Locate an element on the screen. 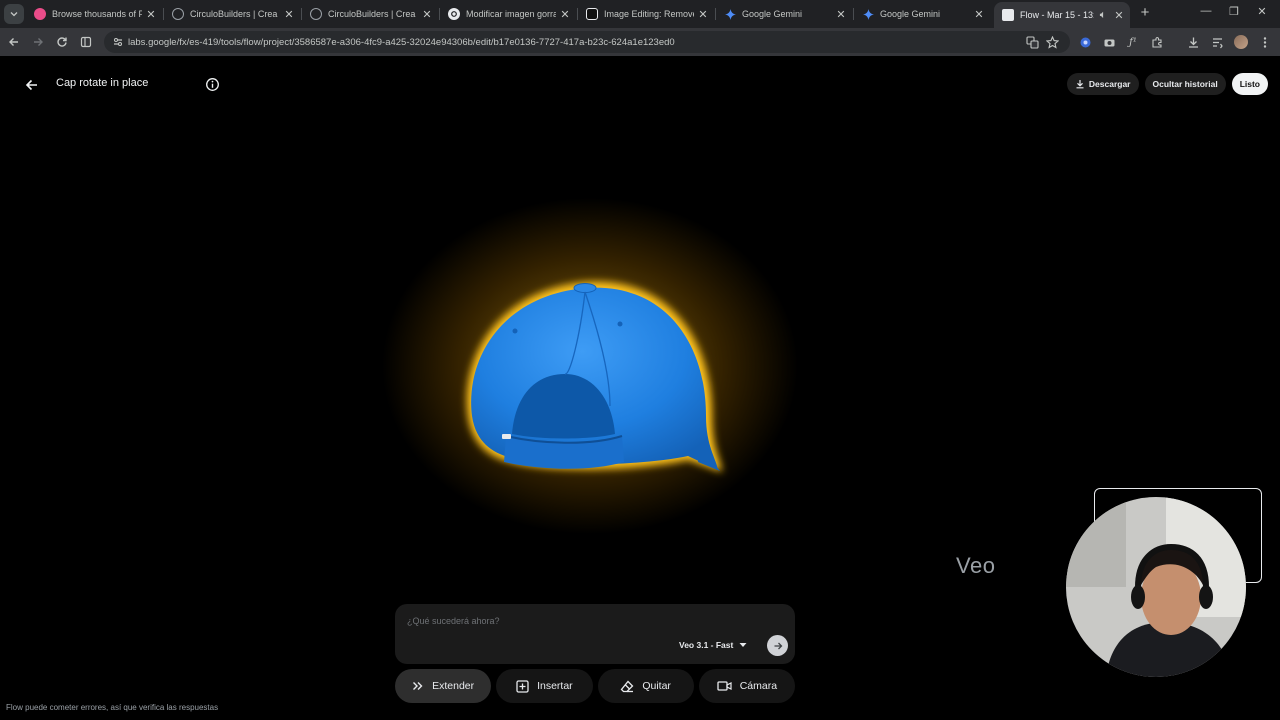  forward-nav-button is located at coordinates (38, 42).